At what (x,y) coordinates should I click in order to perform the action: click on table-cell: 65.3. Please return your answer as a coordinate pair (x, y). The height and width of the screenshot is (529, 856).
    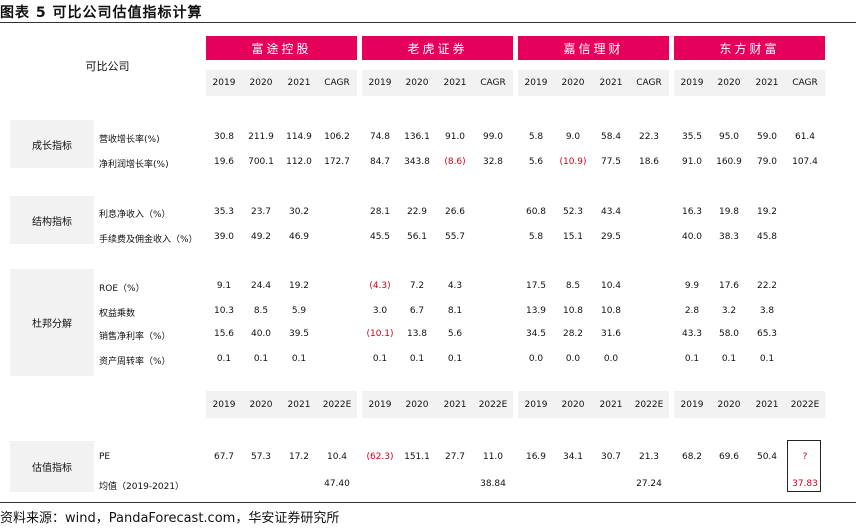
    Looking at the image, I should click on (767, 334).